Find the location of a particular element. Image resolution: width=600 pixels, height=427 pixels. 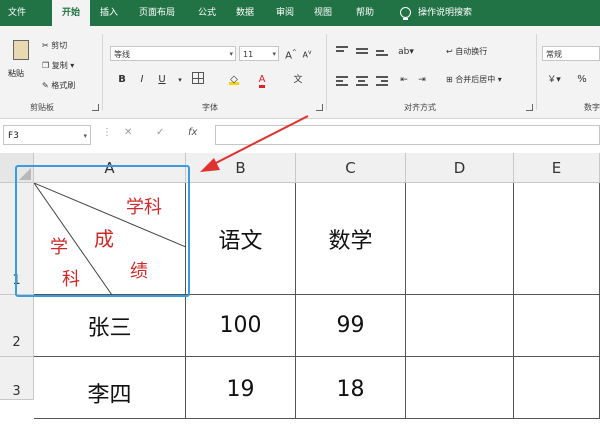

cell-e2 is located at coordinates (557, 326).